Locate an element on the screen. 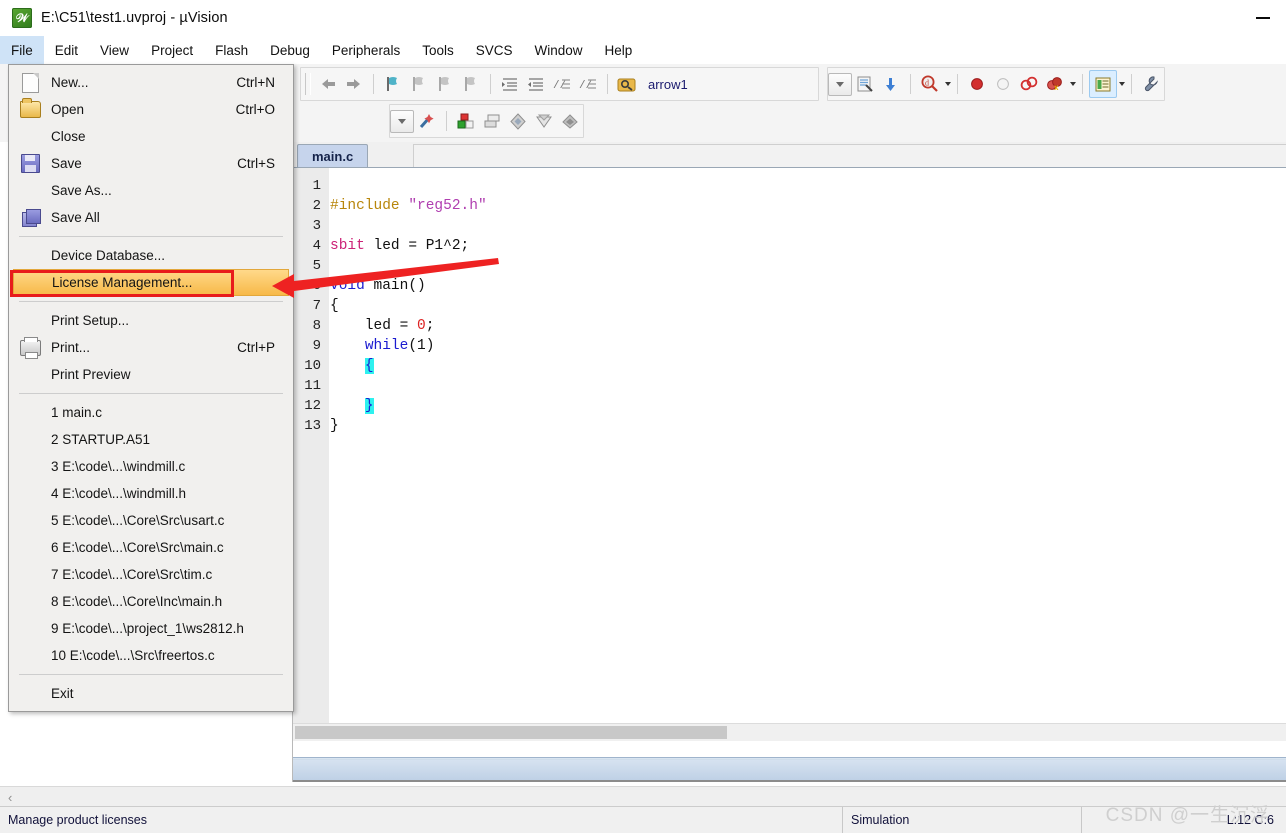 The image size is (1286, 833). menu-item-save-all: Save All is located at coordinates (151, 217).